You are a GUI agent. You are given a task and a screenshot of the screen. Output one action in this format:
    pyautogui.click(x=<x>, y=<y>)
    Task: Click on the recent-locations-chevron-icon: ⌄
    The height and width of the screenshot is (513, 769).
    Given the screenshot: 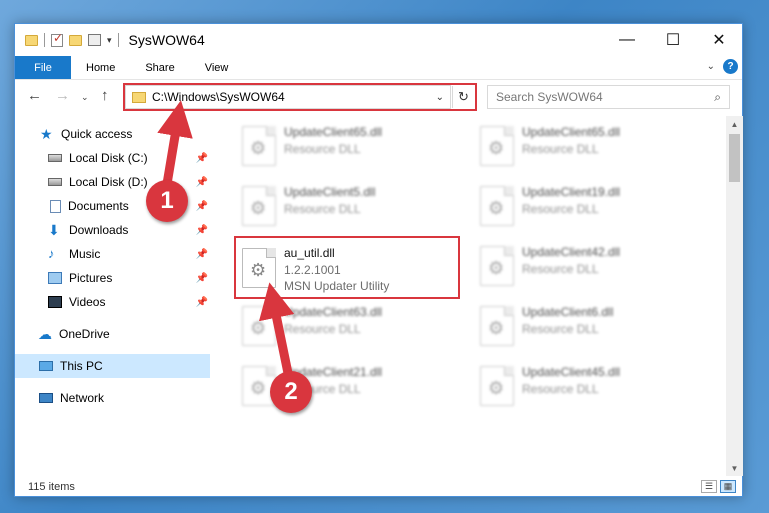 What is the action you would take?
    pyautogui.click(x=85, y=97)
    